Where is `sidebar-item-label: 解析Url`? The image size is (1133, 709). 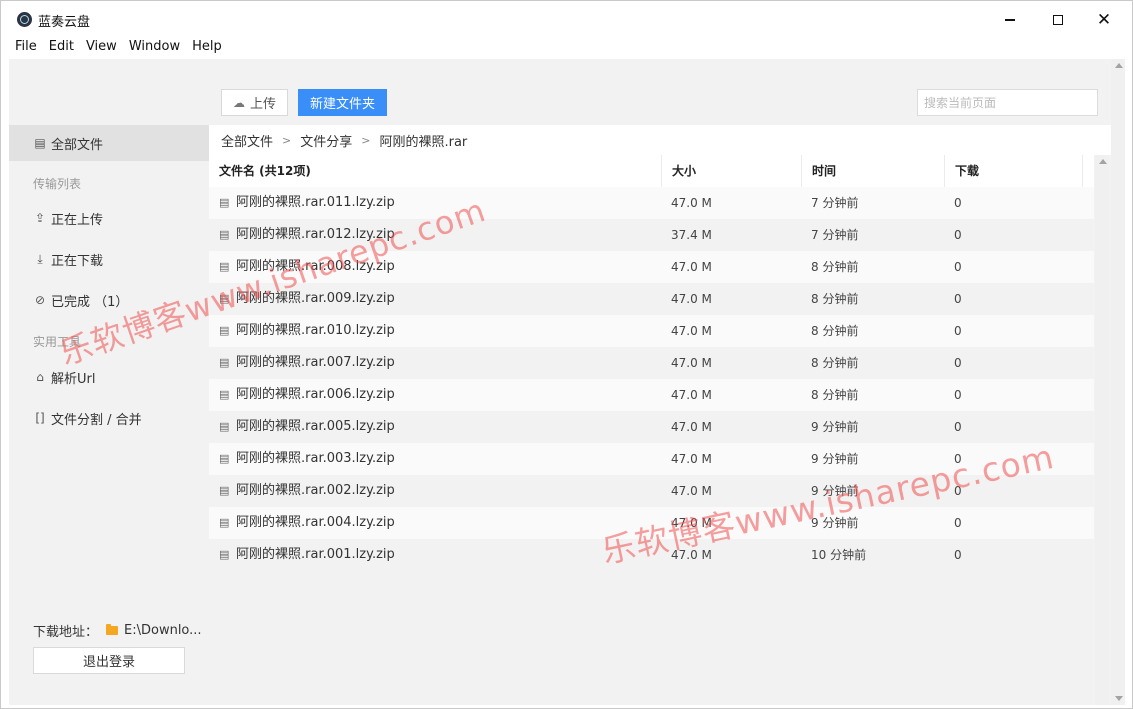
sidebar-item-label: 解析Url is located at coordinates (73, 379).